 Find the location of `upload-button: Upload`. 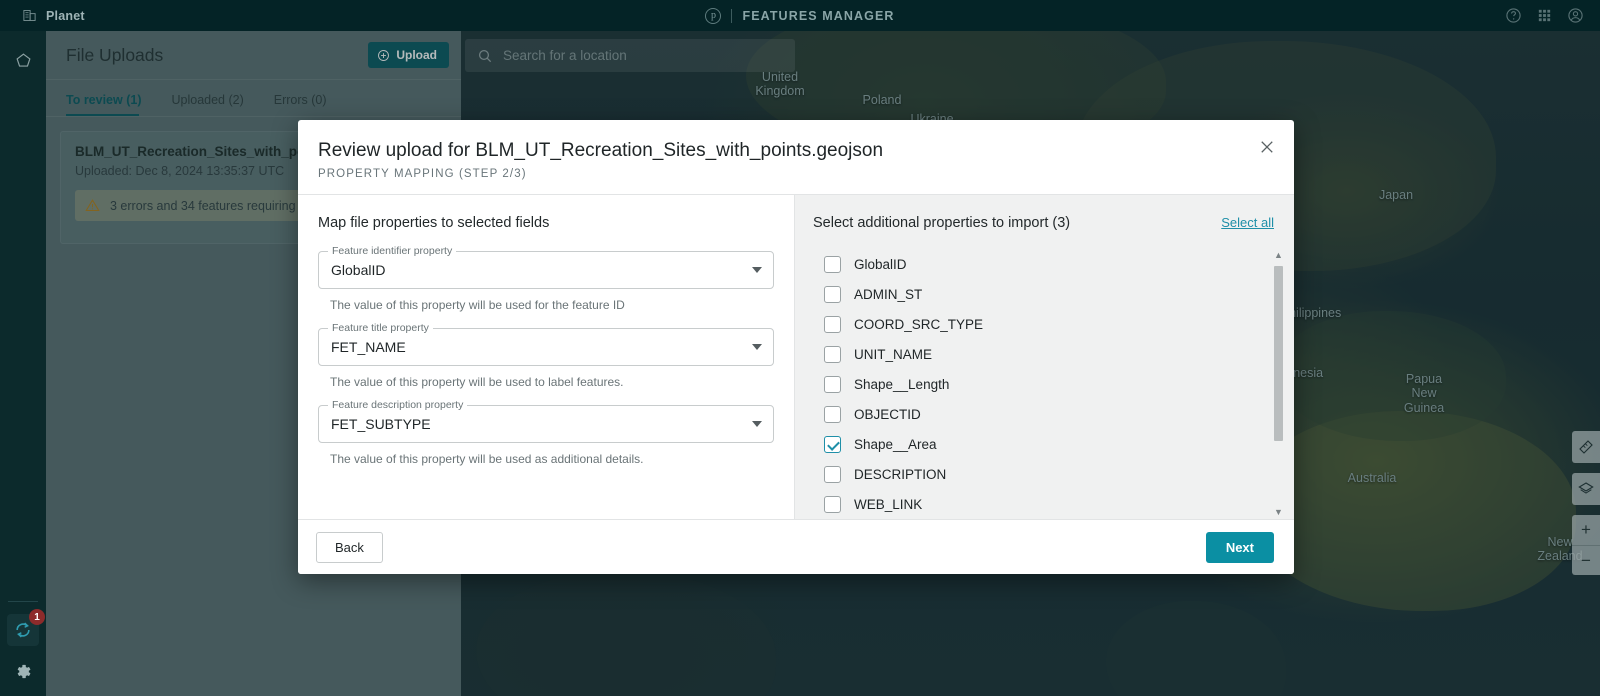

upload-button: Upload is located at coordinates (408, 55).